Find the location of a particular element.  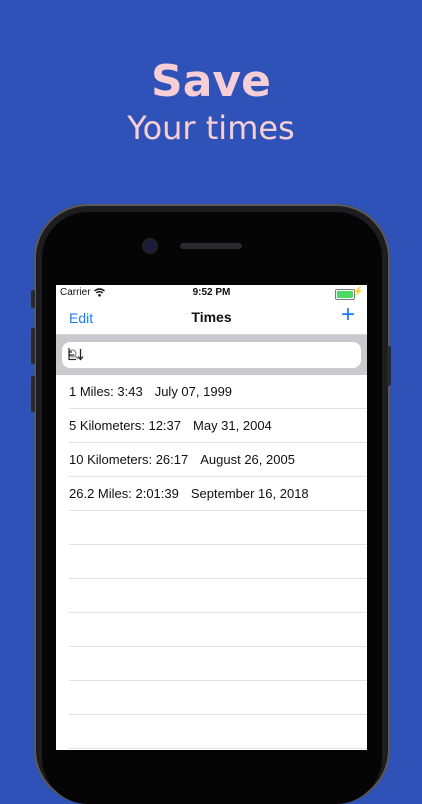

front-camera is located at coordinates (150, 246).